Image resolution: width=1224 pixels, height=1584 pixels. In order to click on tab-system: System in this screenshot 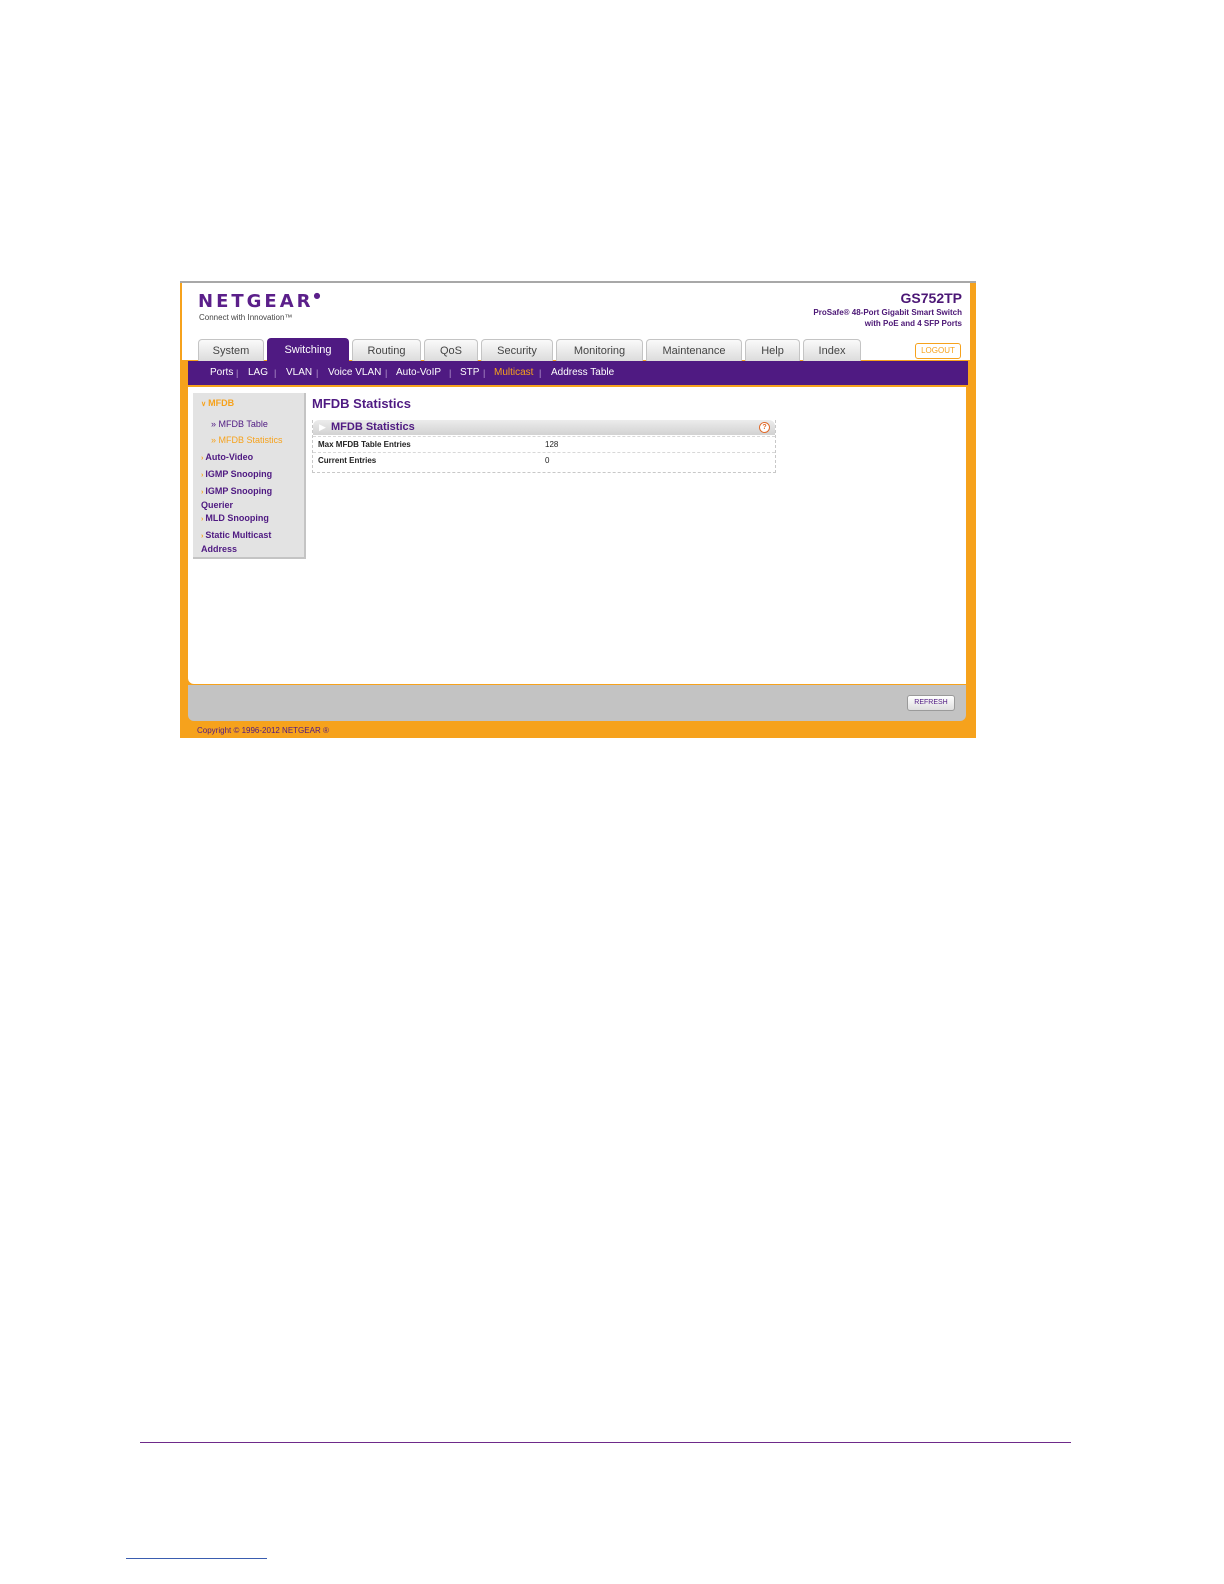, I will do `click(231, 350)`.